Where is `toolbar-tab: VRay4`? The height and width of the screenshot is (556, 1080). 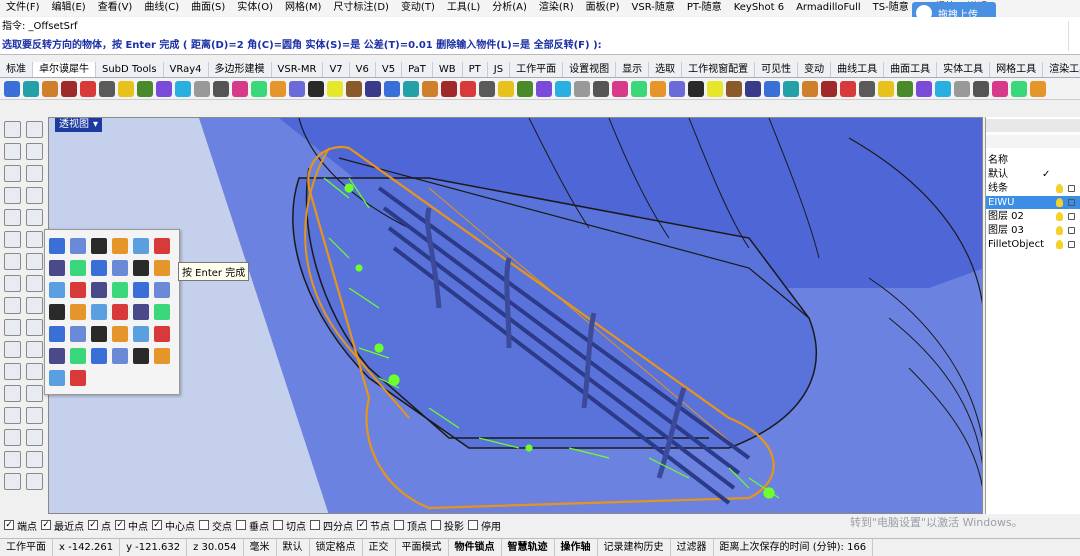 toolbar-tab: VRay4 is located at coordinates (186, 69).